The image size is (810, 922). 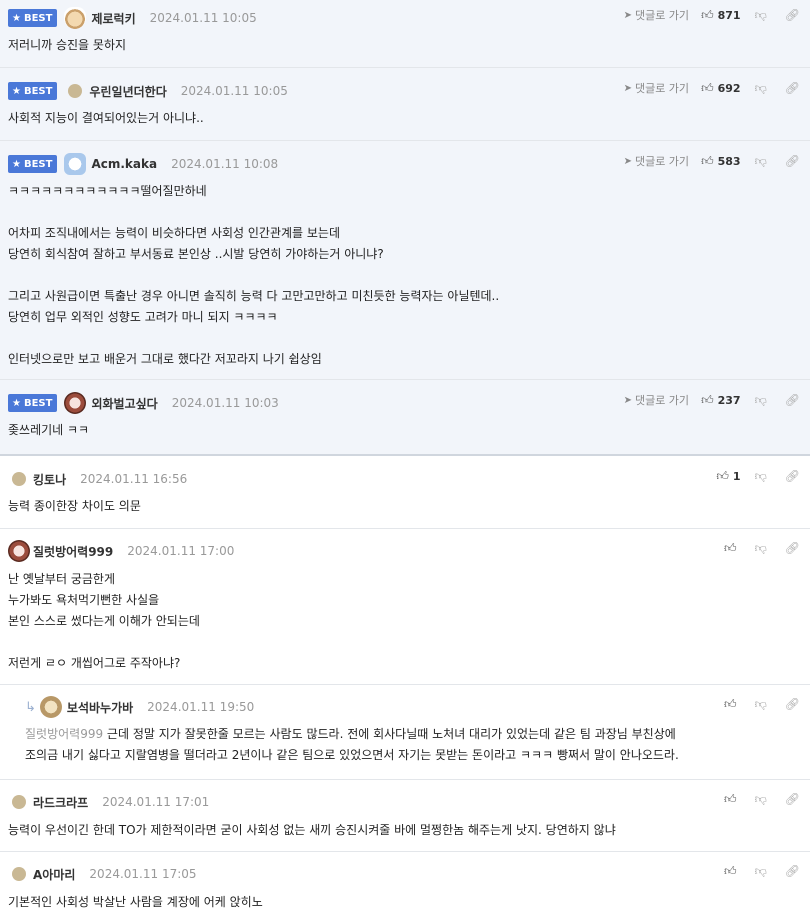 What do you see at coordinates (124, 164) in the screenshot?
I see `nickname: Acm.kaka` at bounding box center [124, 164].